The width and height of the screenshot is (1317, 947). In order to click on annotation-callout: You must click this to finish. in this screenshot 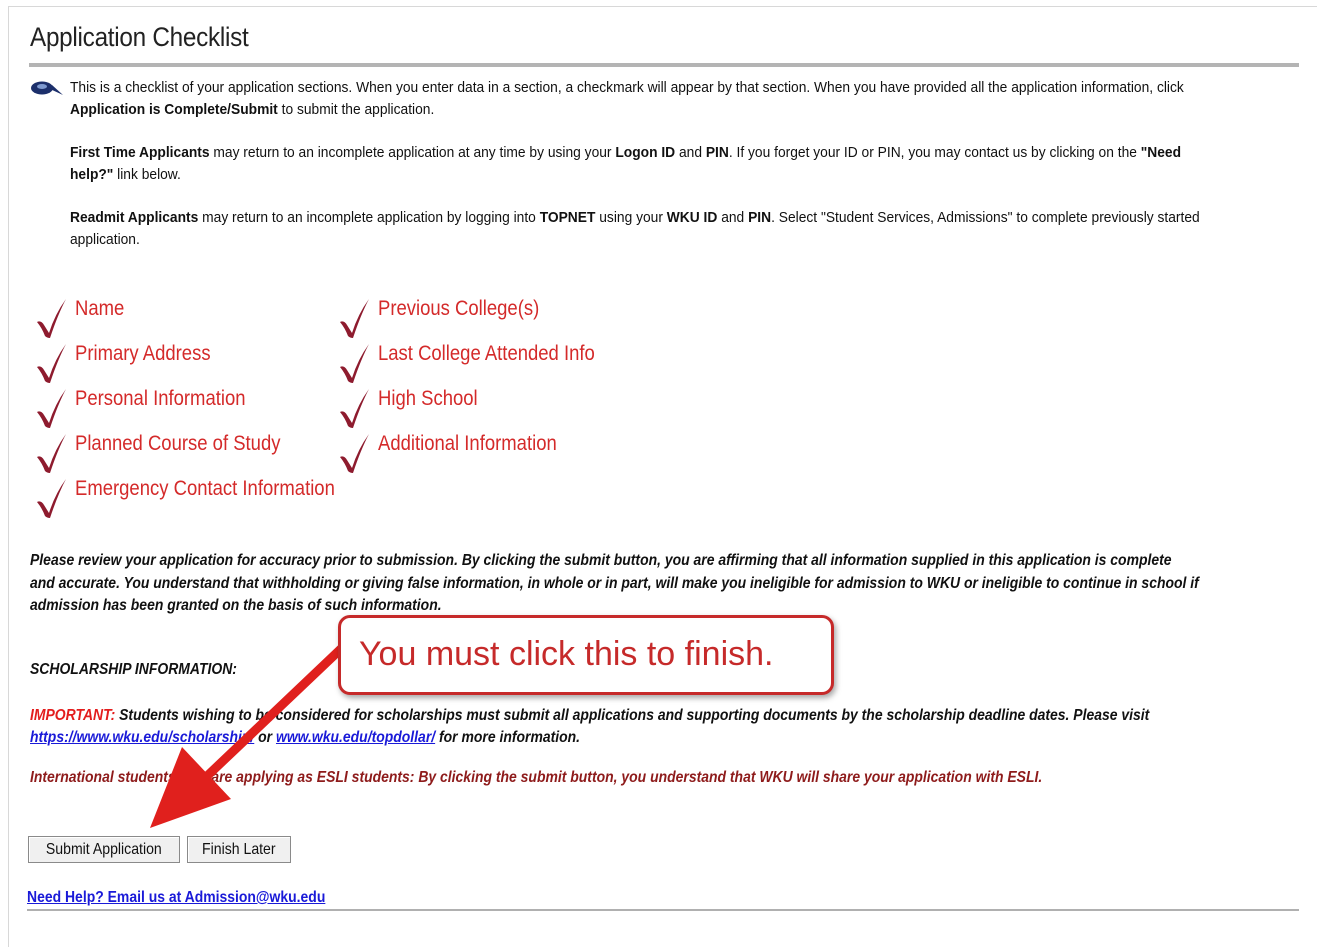, I will do `click(586, 655)`.